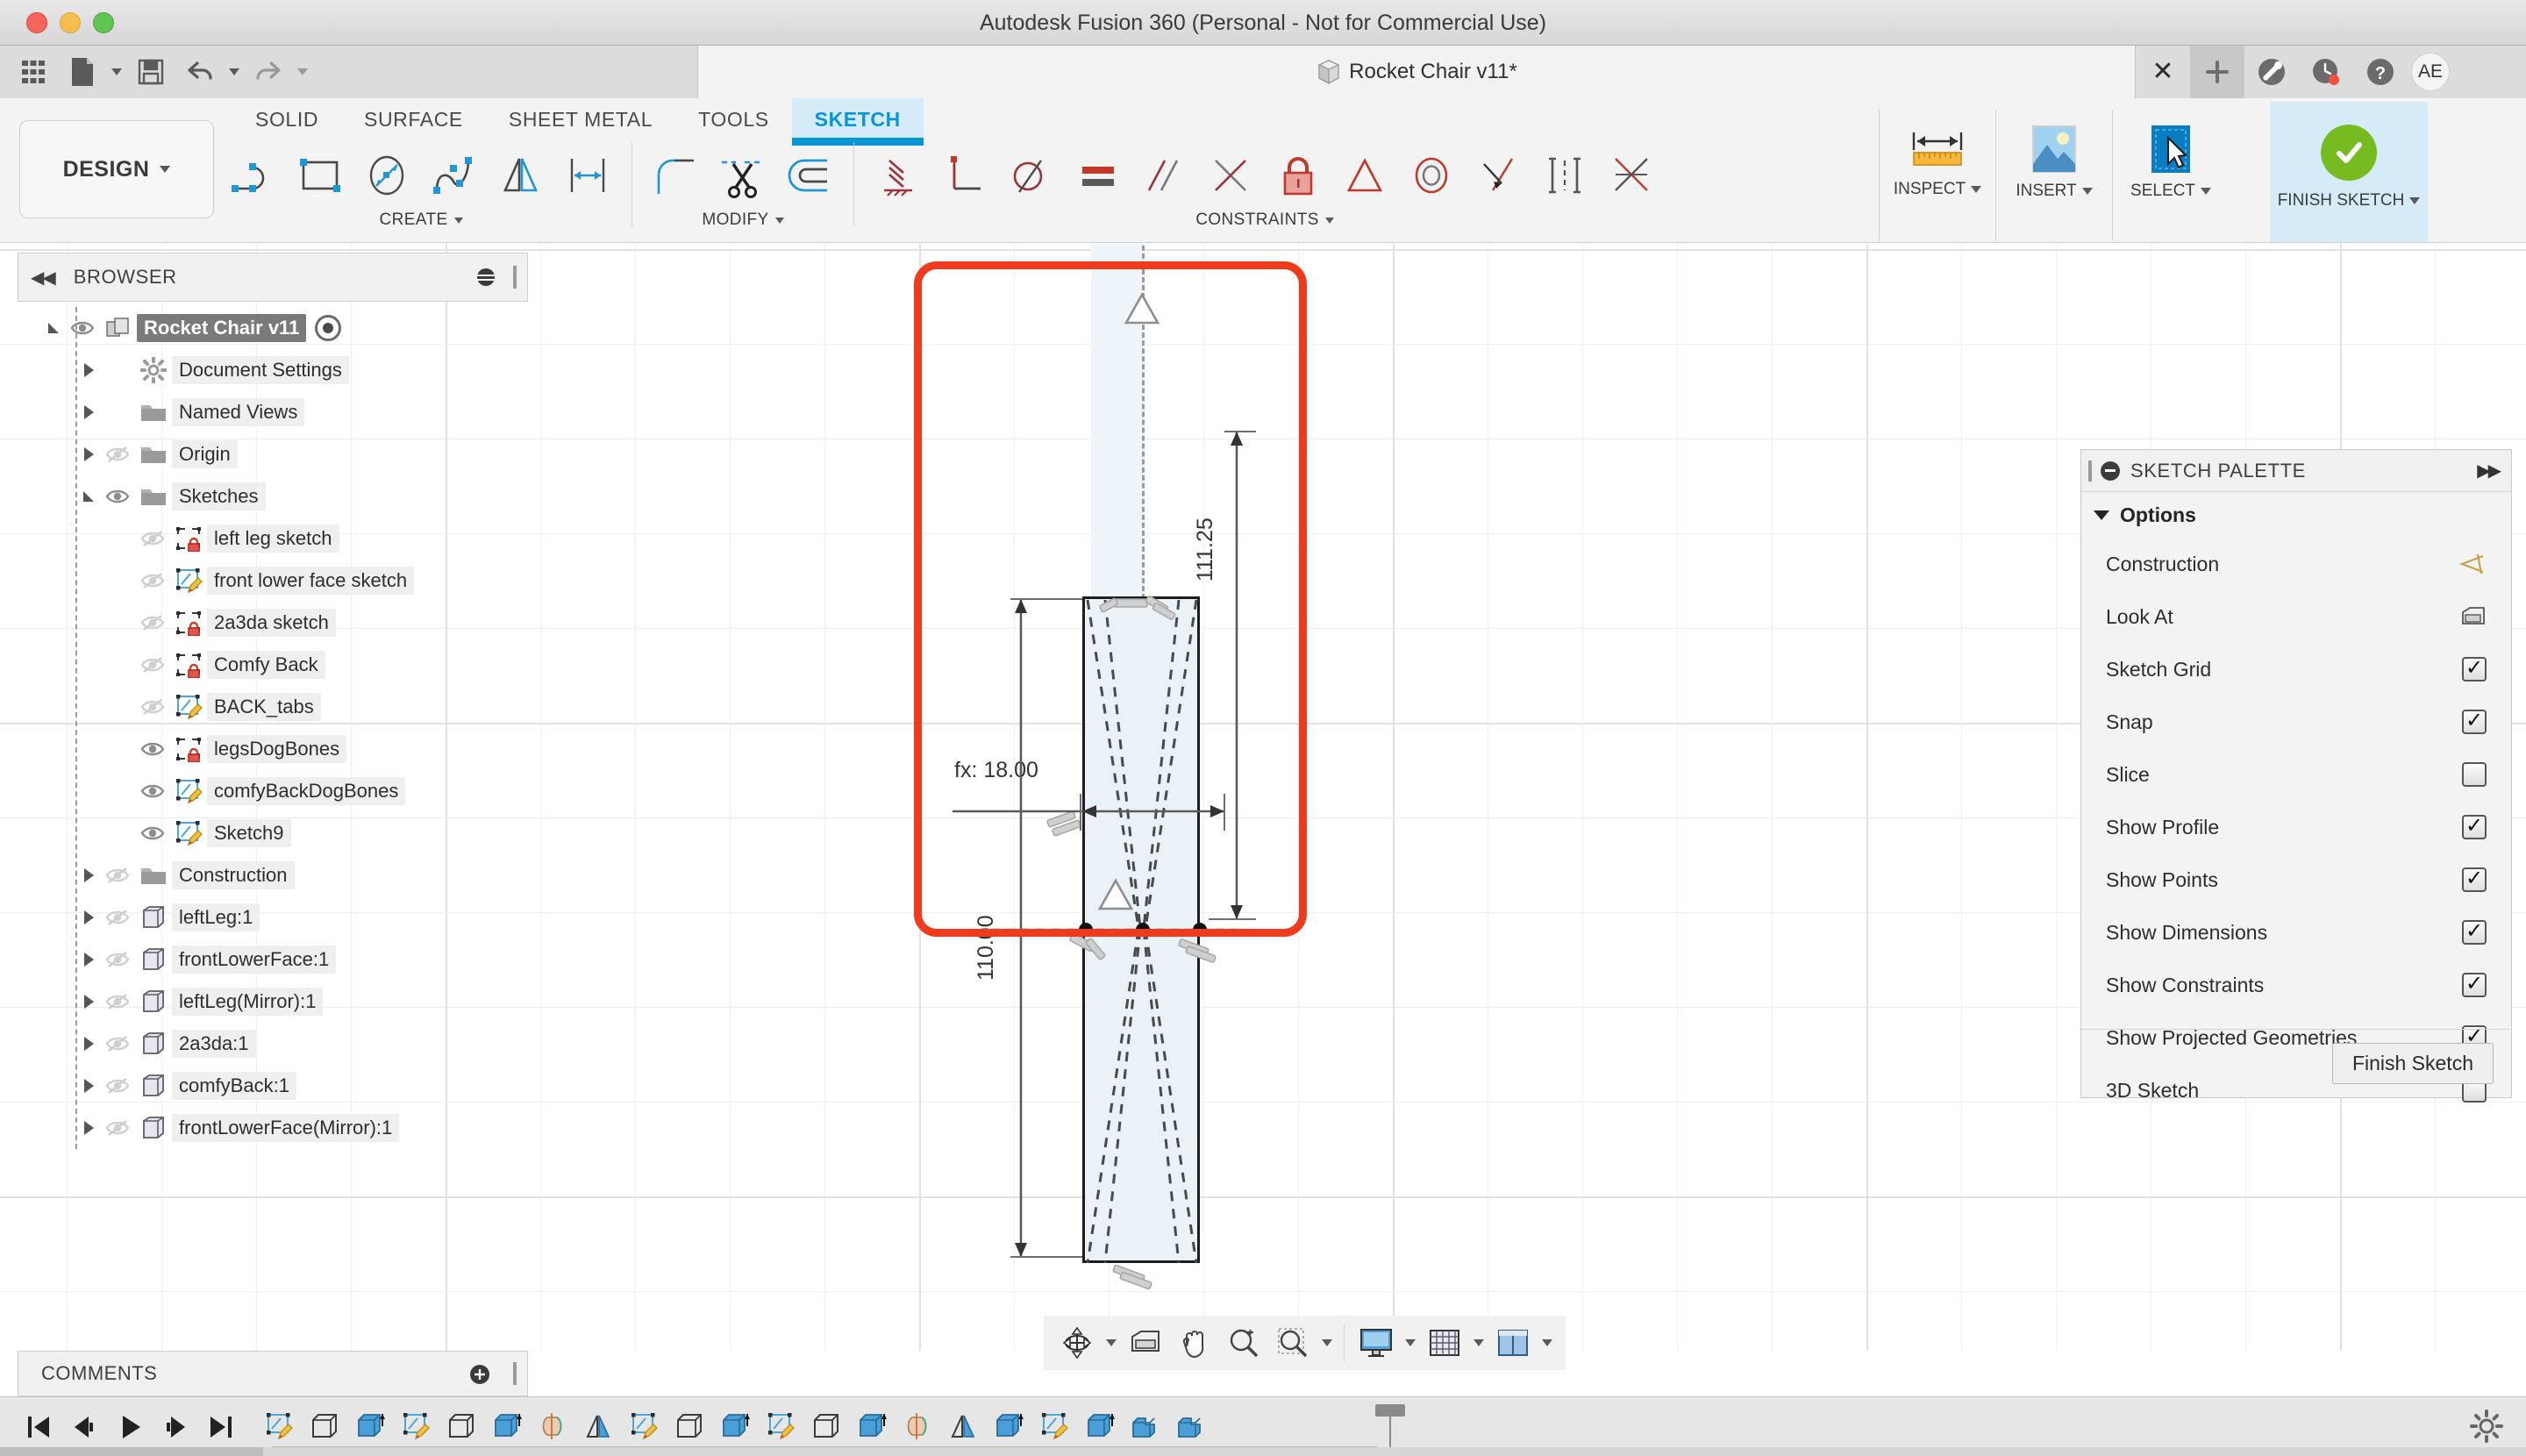 The width and height of the screenshot is (2526, 1456). Describe the element at coordinates (1232, 678) in the screenshot. I see `right-dimension-line` at that location.